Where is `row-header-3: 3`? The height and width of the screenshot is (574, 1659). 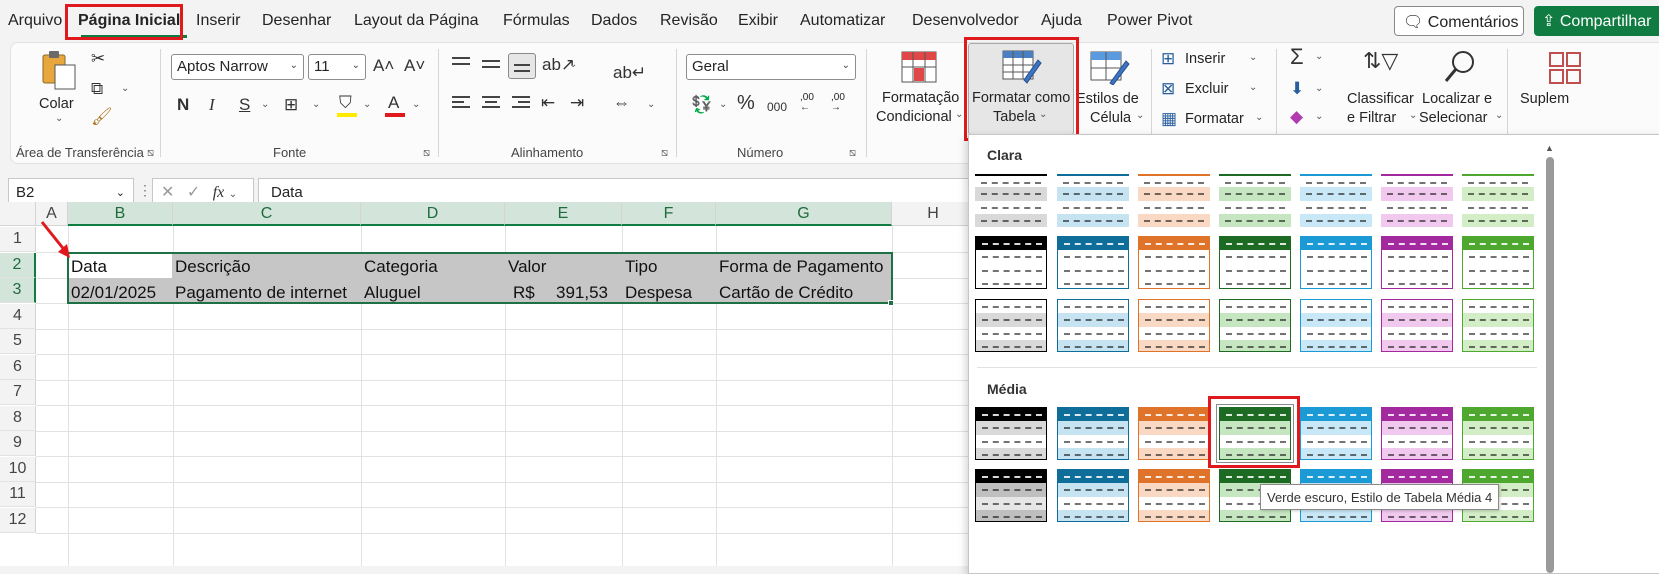 row-header-3: 3 is located at coordinates (18, 290).